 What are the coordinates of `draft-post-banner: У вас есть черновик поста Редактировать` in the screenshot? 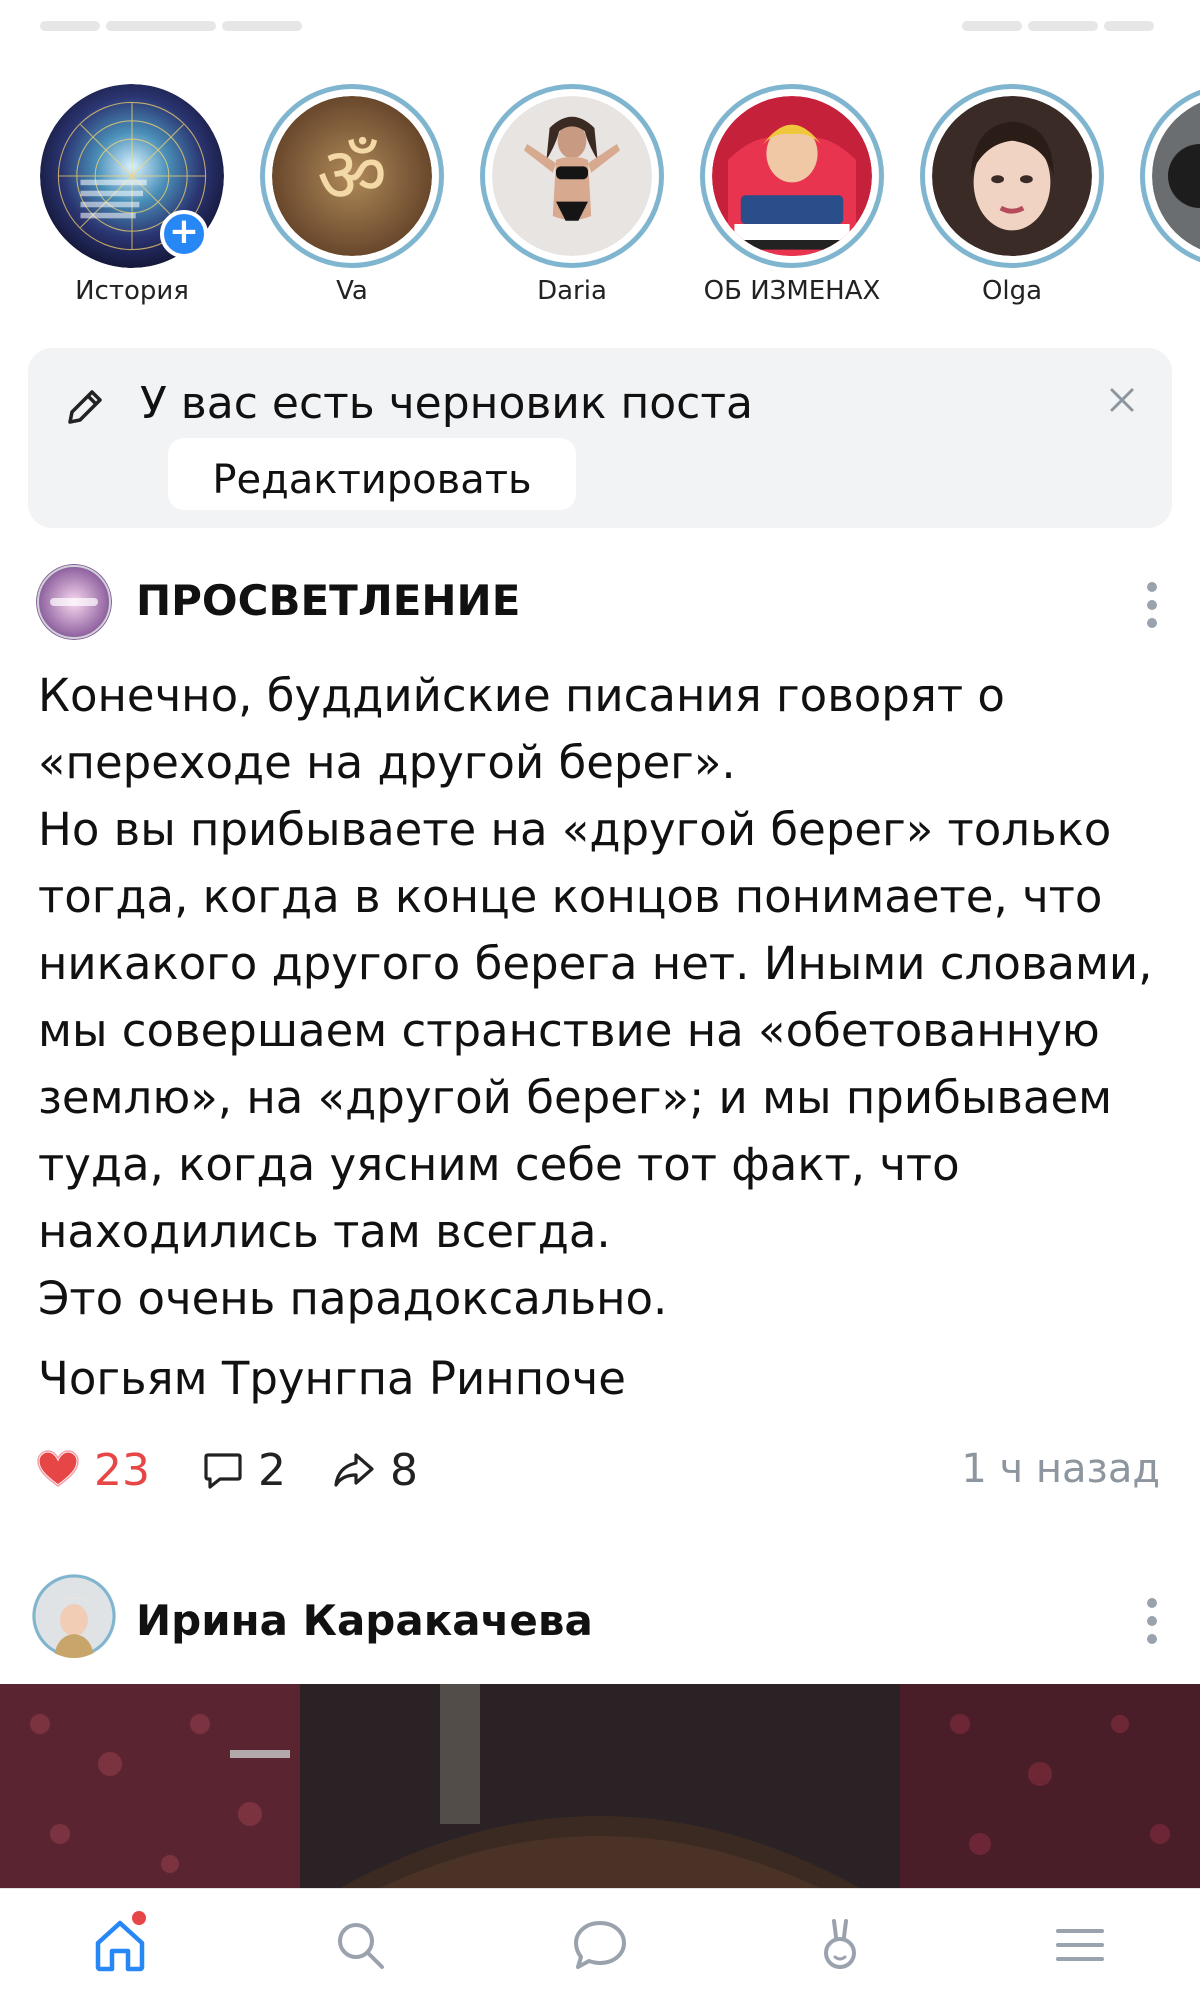 It's located at (600, 438).